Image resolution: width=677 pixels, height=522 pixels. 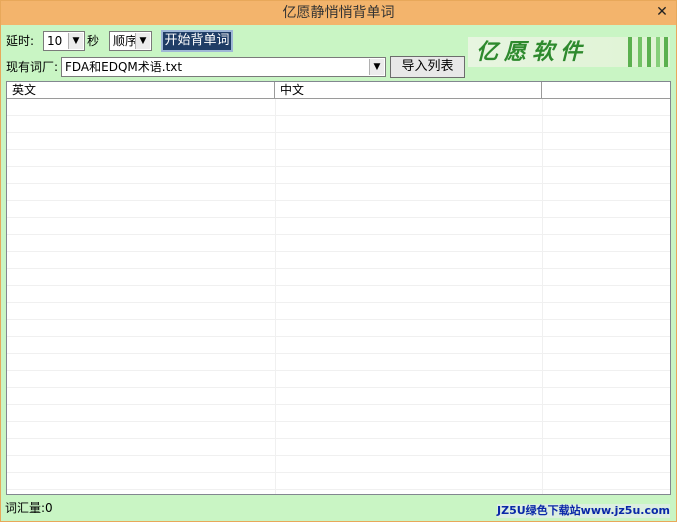 What do you see at coordinates (408, 90) in the screenshot?
I see `column-header-chinese: 中文` at bounding box center [408, 90].